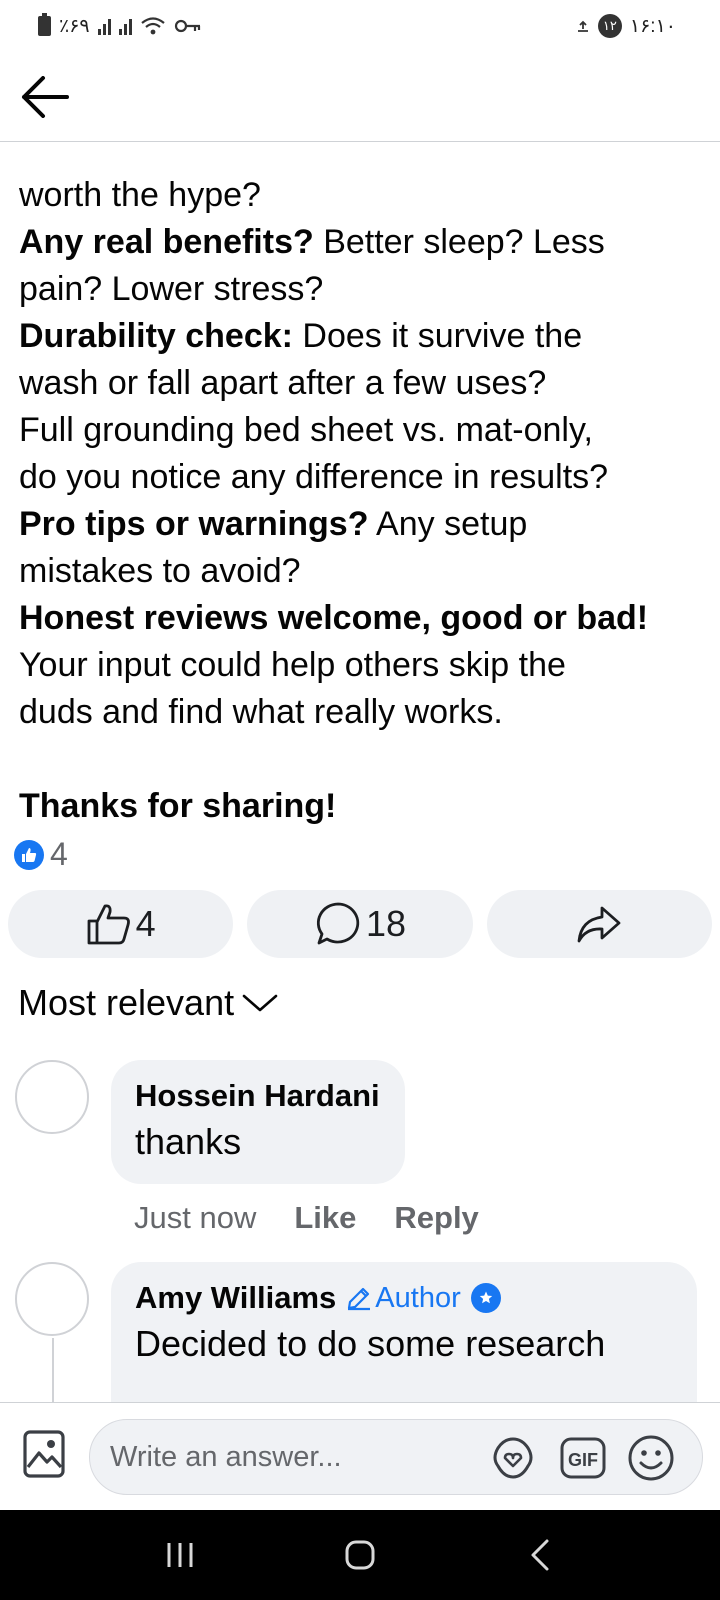 The height and width of the screenshot is (1600, 720). I want to click on status-bar: ٪۶۹ ۱۲ ۱۶:۱۰, so click(360, 26).